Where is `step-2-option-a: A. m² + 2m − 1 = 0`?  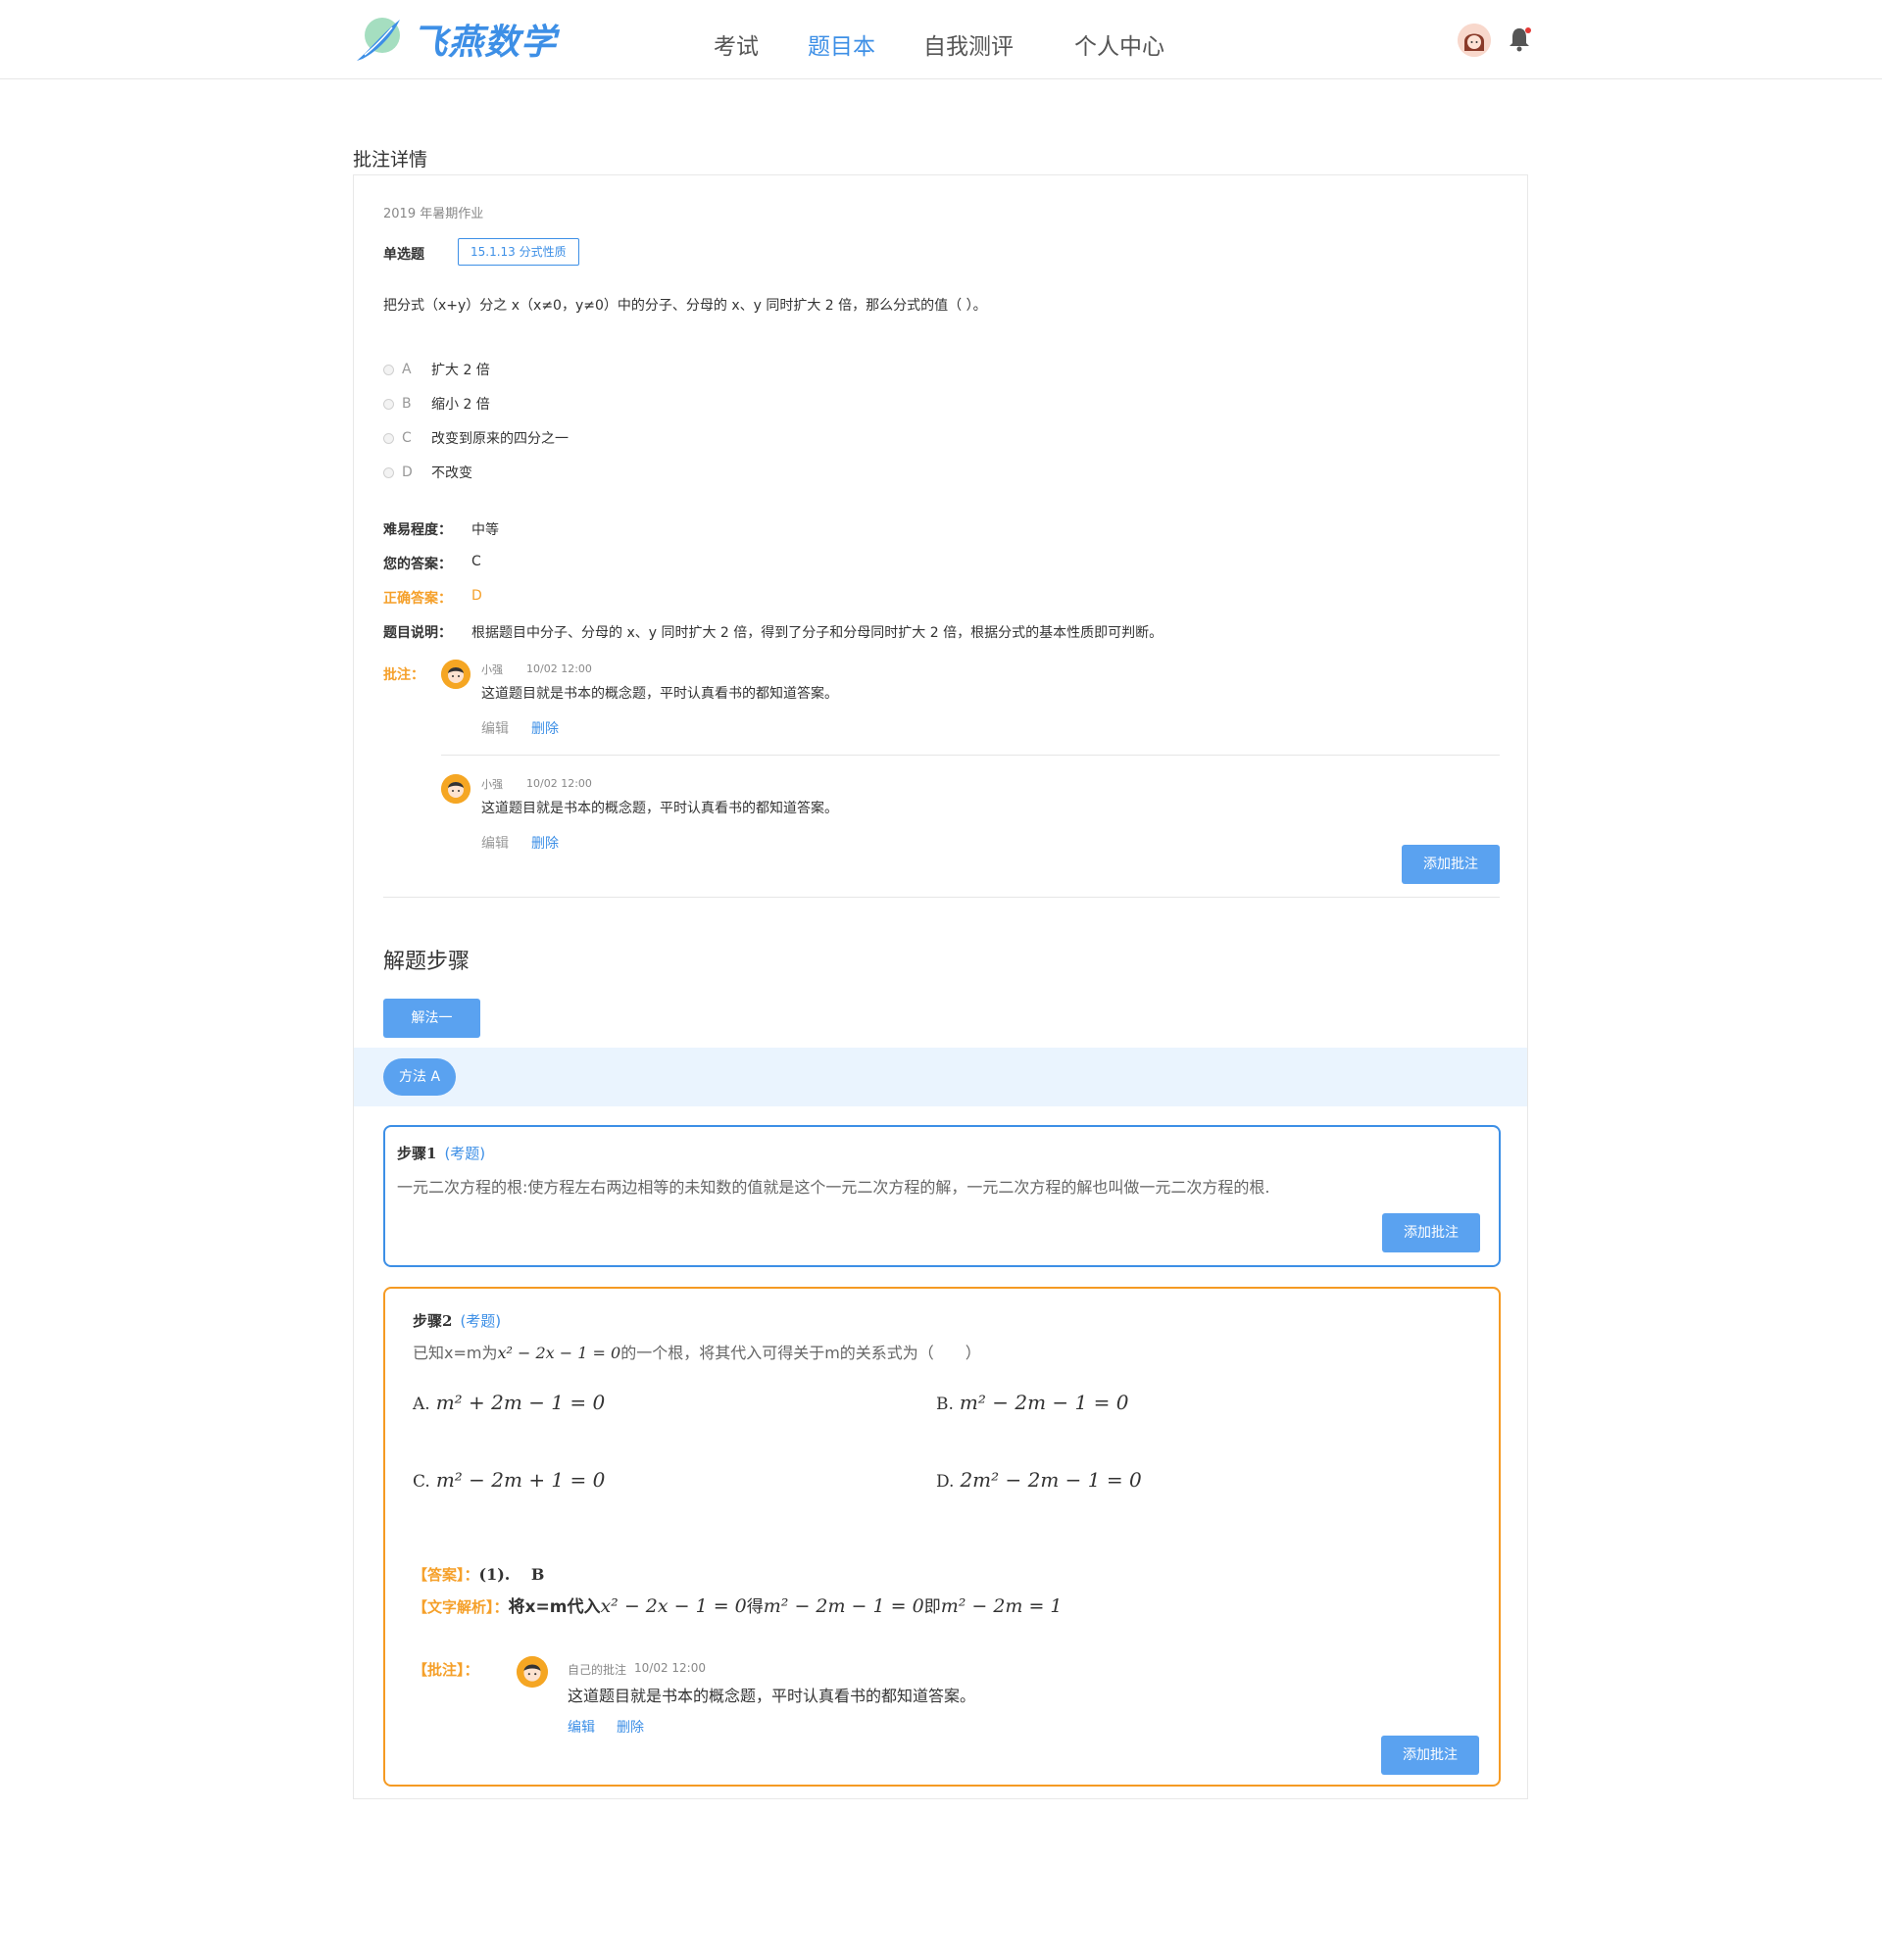
step-2-option-a: A. m² + 2m − 1 = 0 is located at coordinates (509, 1402).